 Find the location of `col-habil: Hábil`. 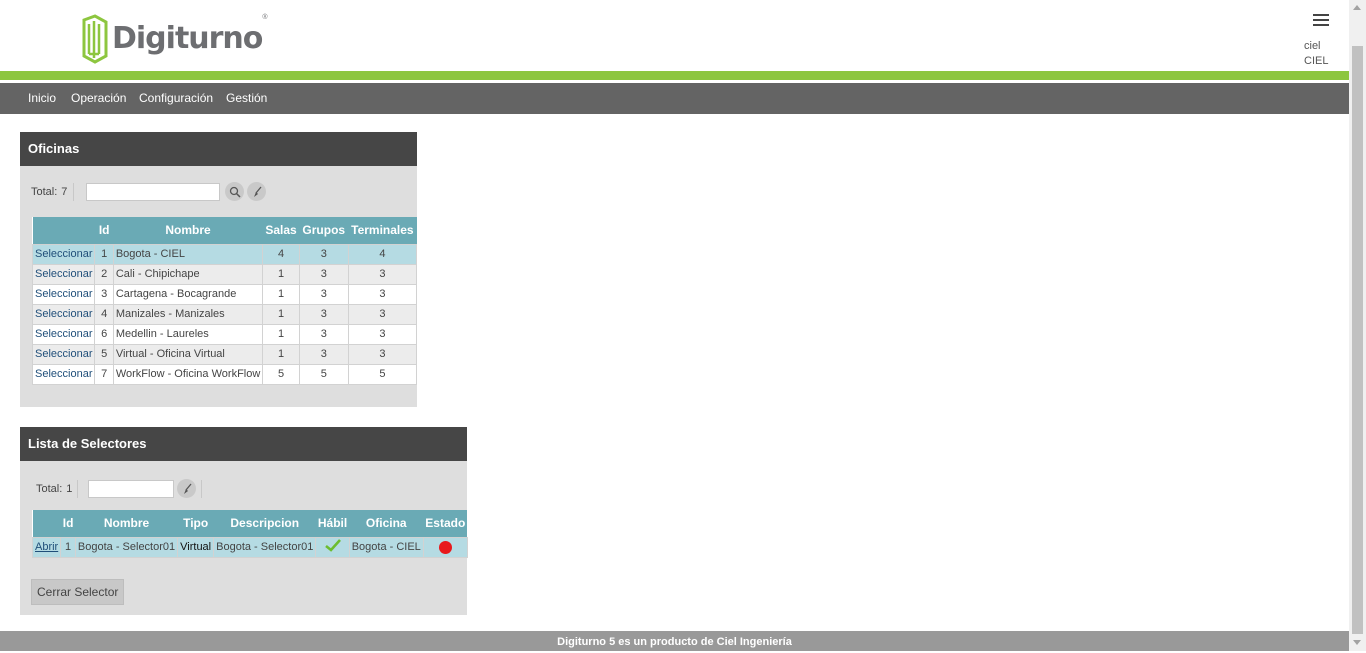

col-habil: Hábil is located at coordinates (332, 523).